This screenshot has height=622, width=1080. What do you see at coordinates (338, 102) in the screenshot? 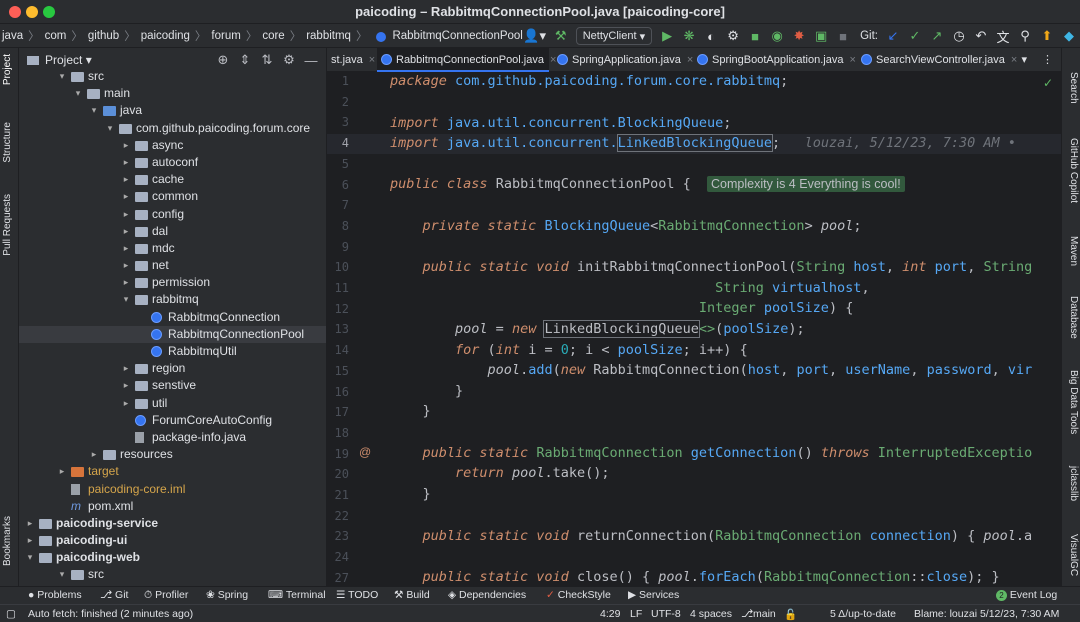
I see `line-number: 2` at bounding box center [338, 102].